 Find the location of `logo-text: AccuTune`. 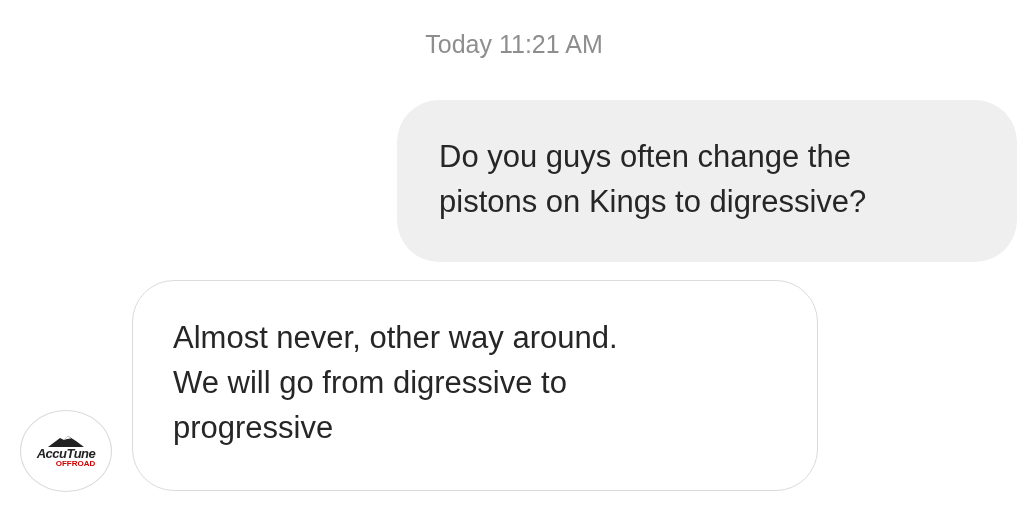

logo-text: AccuTune is located at coordinates (66, 453).